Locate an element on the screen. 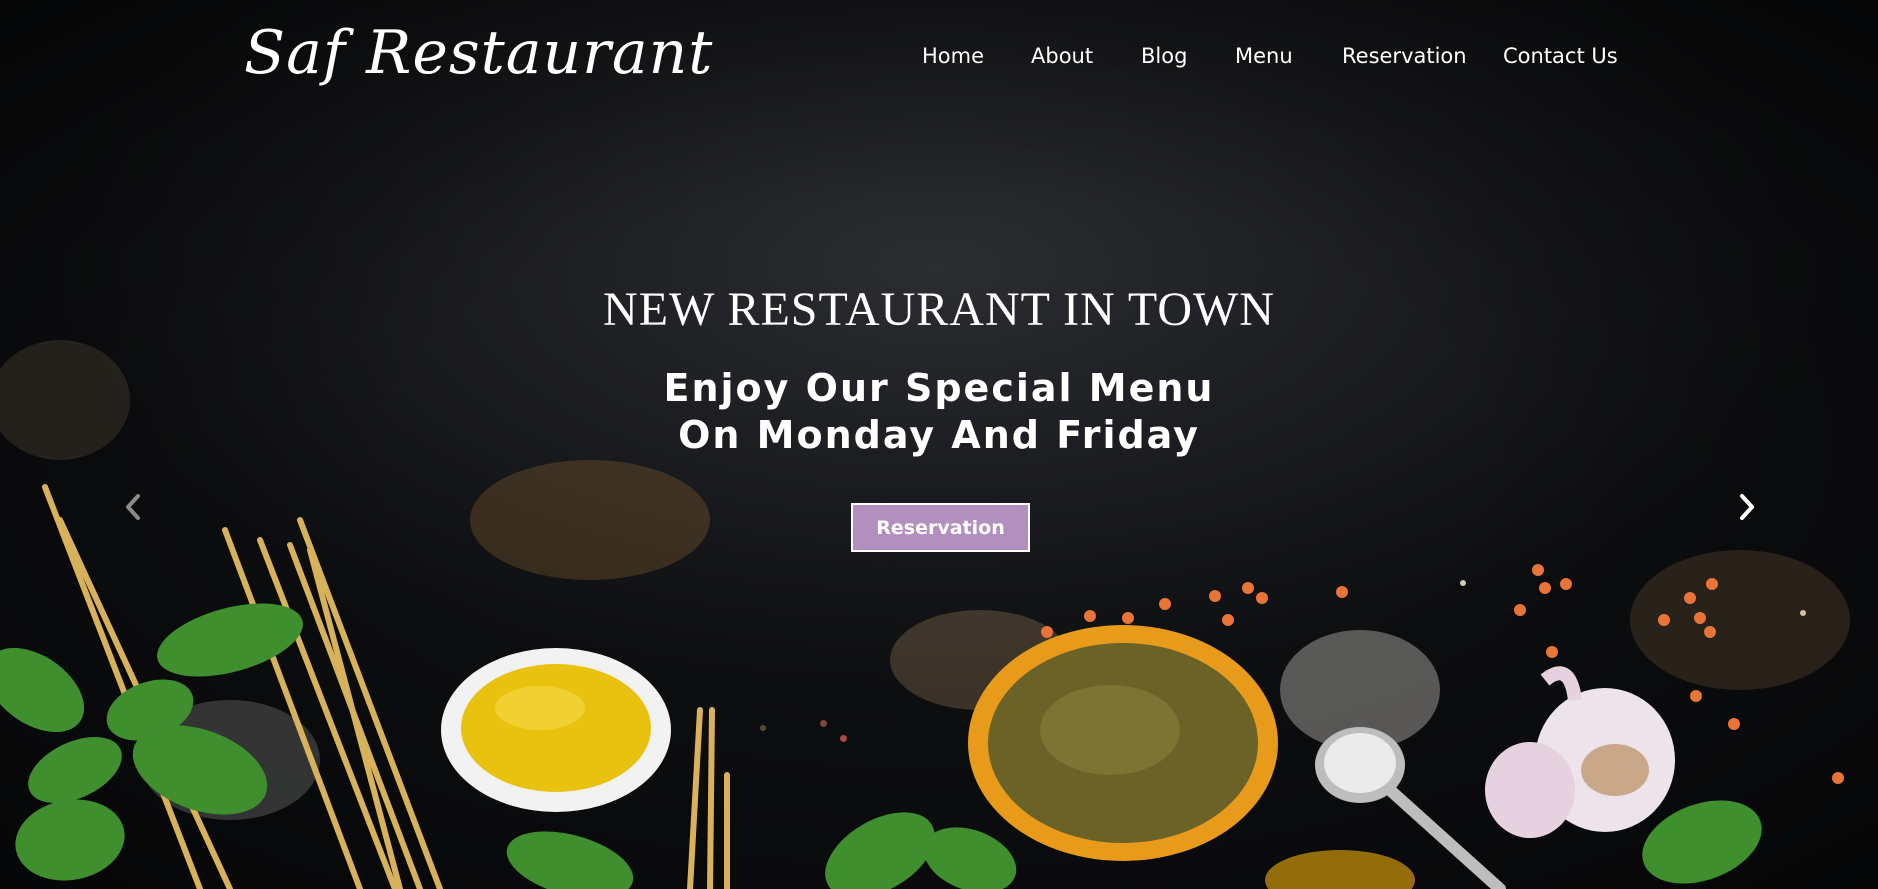 This screenshot has width=1878, height=889. nav-item-reservation: Reservation is located at coordinates (1404, 56).